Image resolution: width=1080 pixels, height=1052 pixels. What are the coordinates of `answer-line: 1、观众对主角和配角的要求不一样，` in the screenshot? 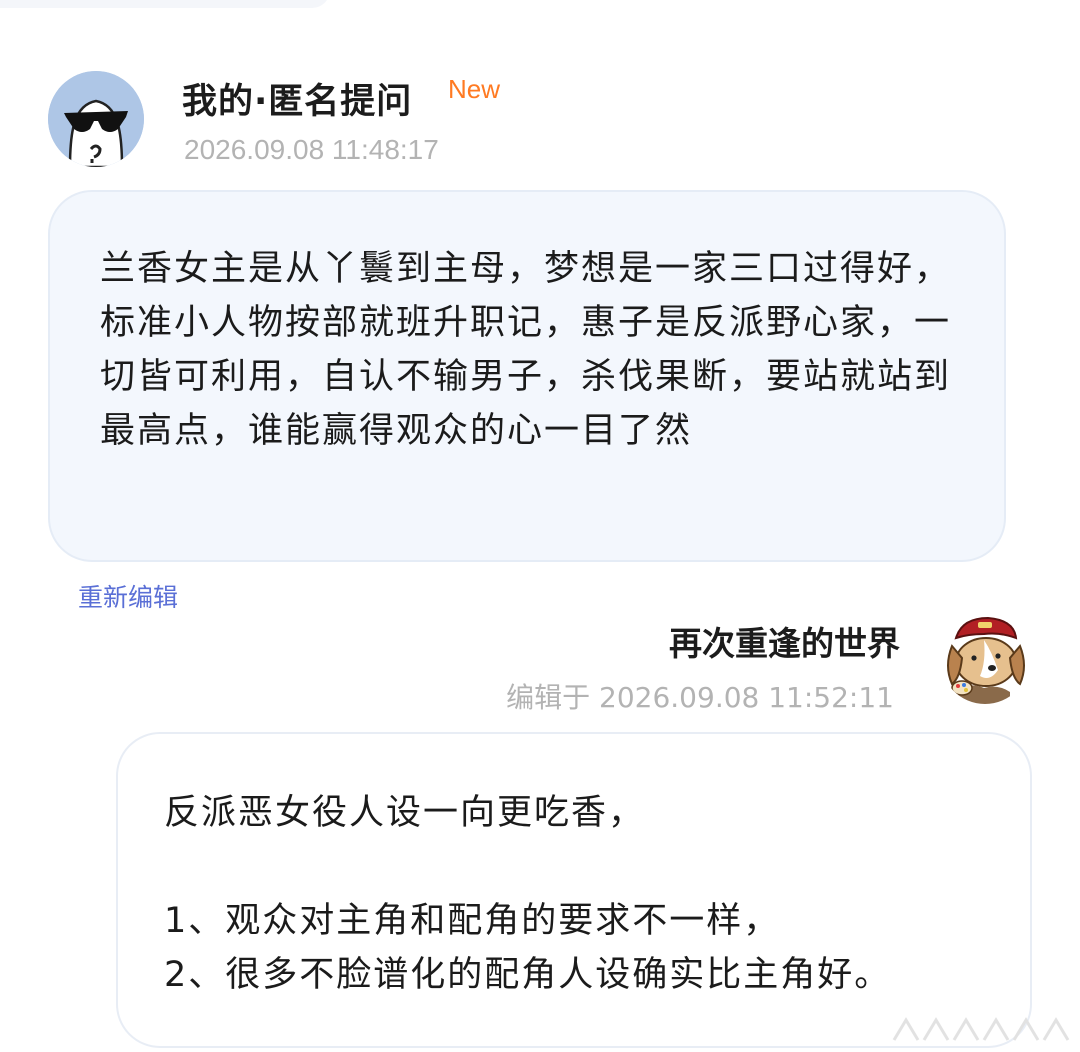 It's located at (472, 921).